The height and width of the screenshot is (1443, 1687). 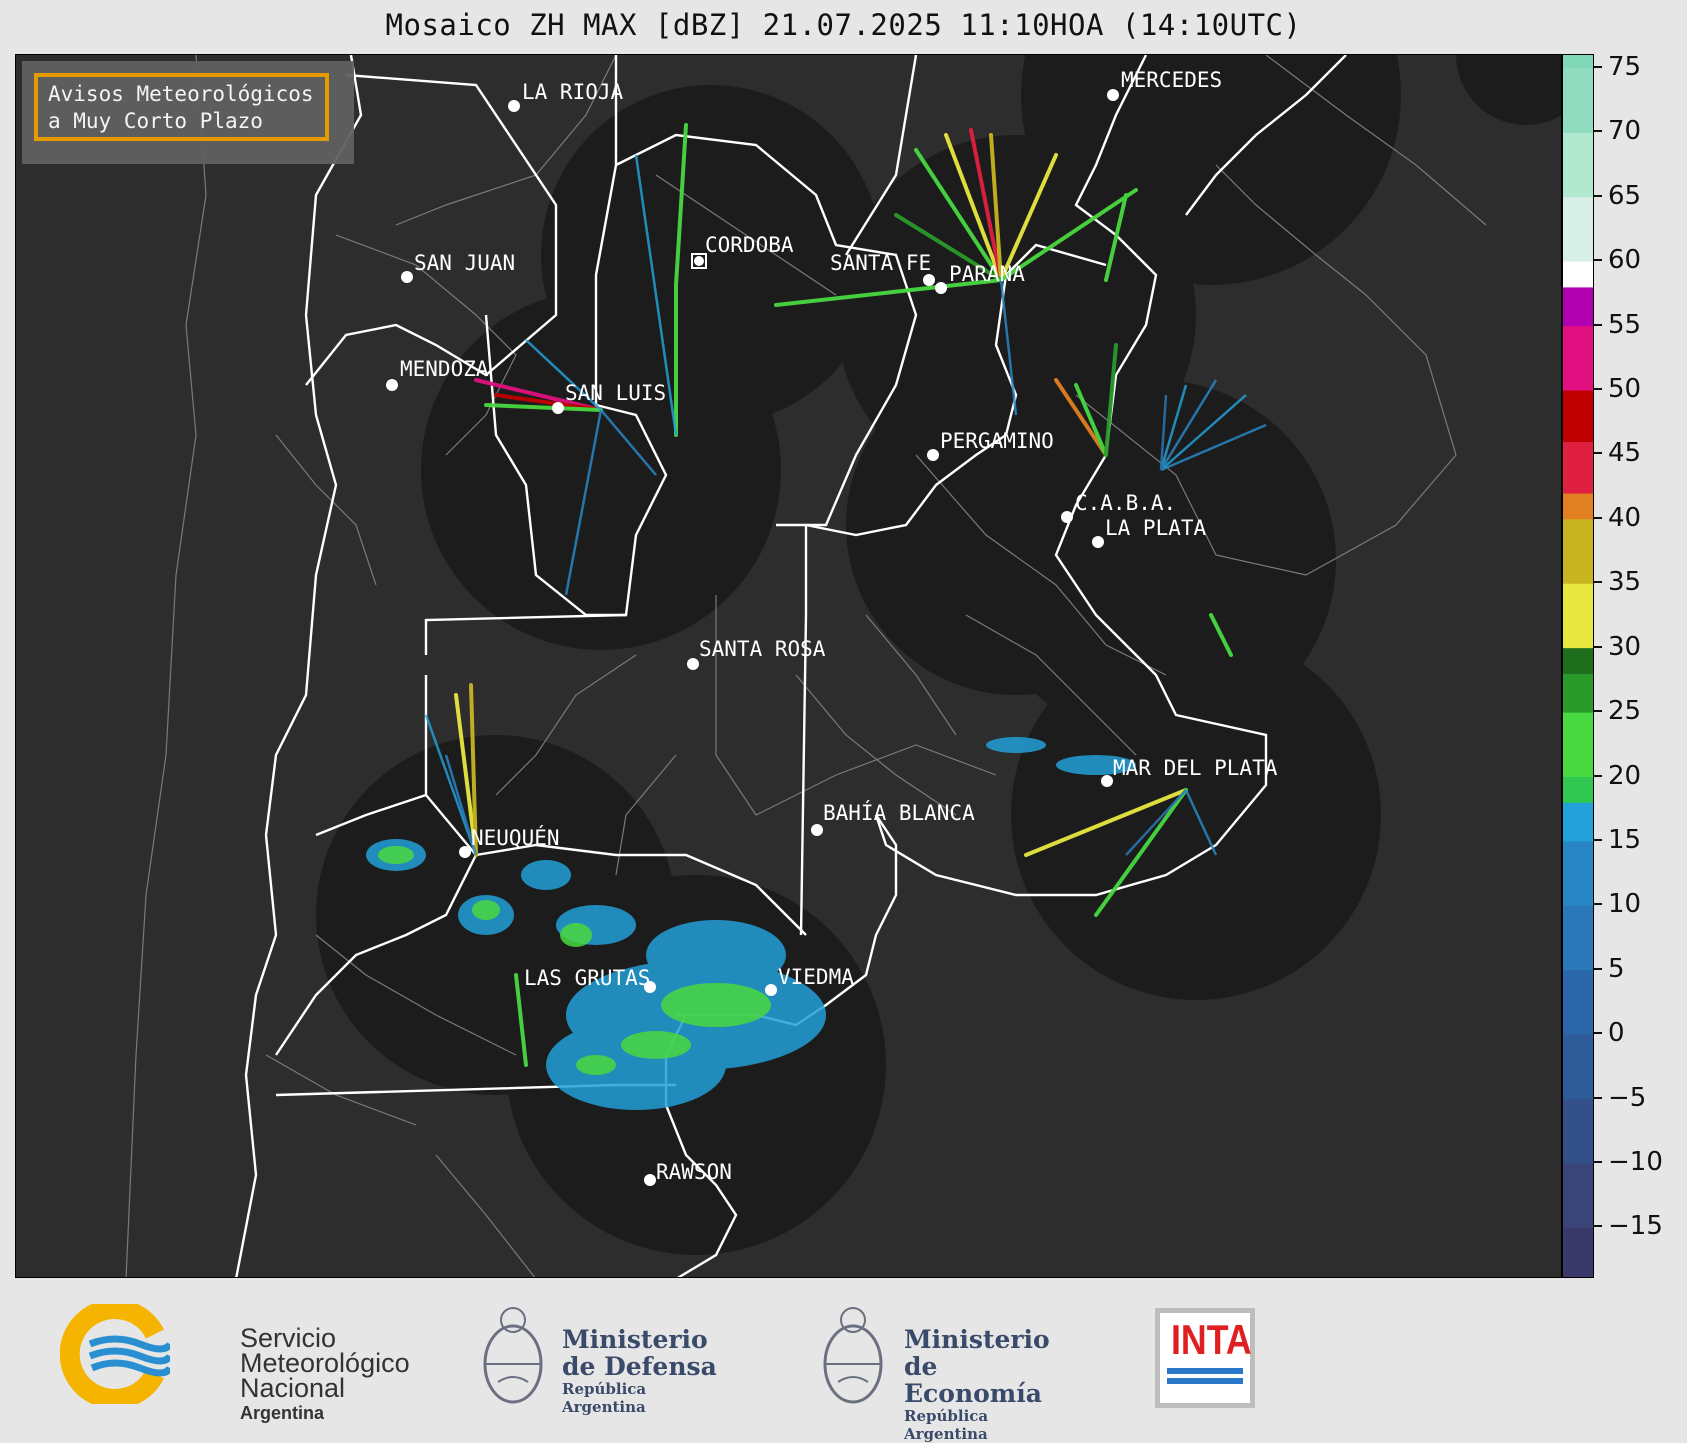 I want to click on avisos-box: Avisos Meteorológicos a Muy Corto Plazo, so click(x=188, y=112).